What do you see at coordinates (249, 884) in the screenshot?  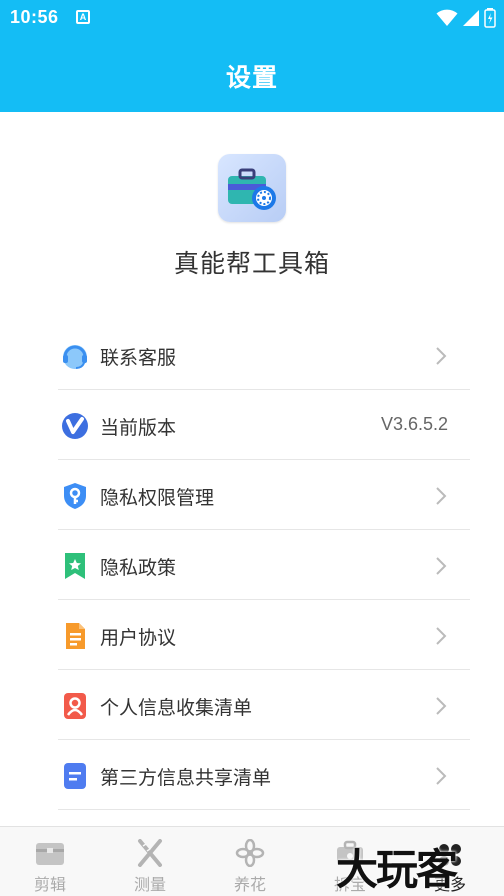 I see `tab-label: 养花` at bounding box center [249, 884].